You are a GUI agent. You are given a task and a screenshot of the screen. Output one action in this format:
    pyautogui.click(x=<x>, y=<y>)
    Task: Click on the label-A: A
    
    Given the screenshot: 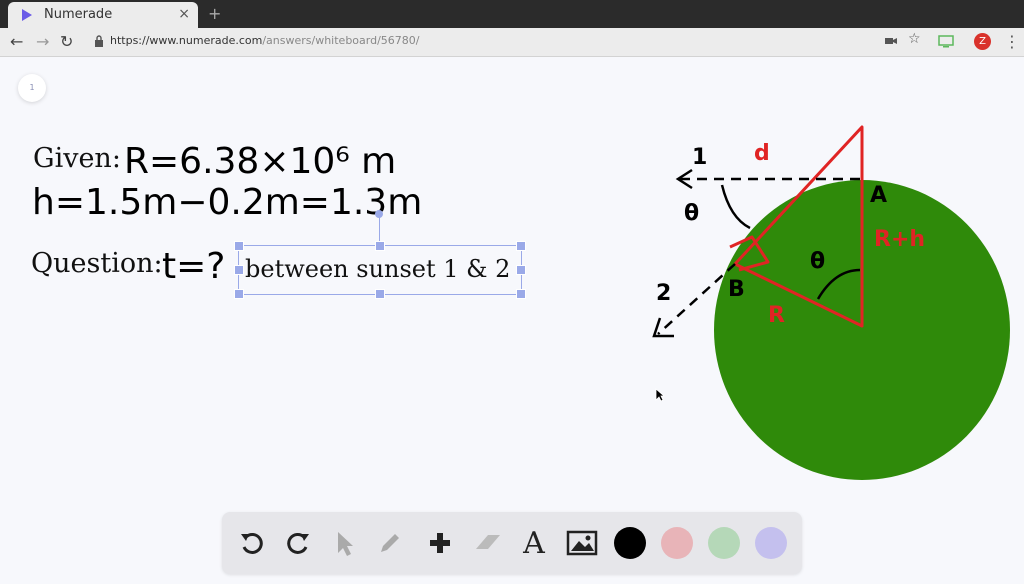 What is the action you would take?
    pyautogui.click(x=878, y=195)
    